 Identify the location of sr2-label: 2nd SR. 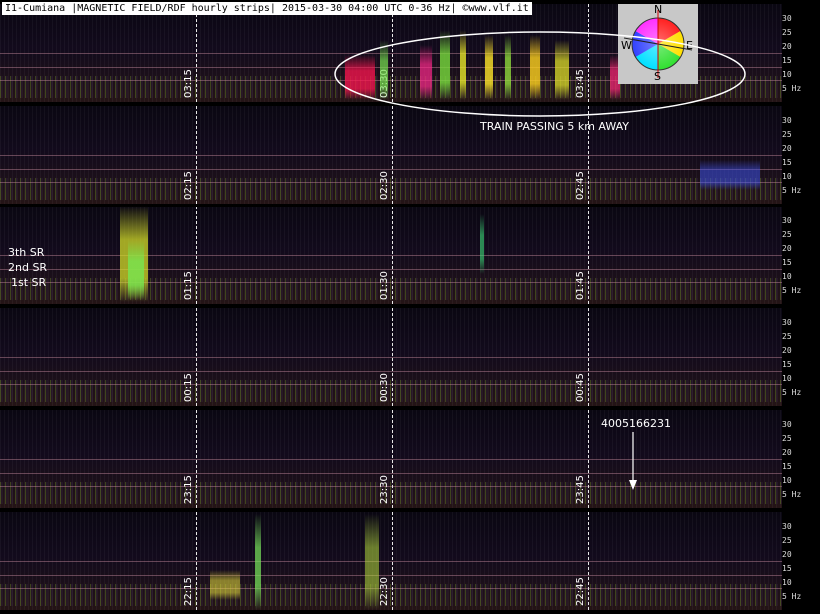
(28, 267).